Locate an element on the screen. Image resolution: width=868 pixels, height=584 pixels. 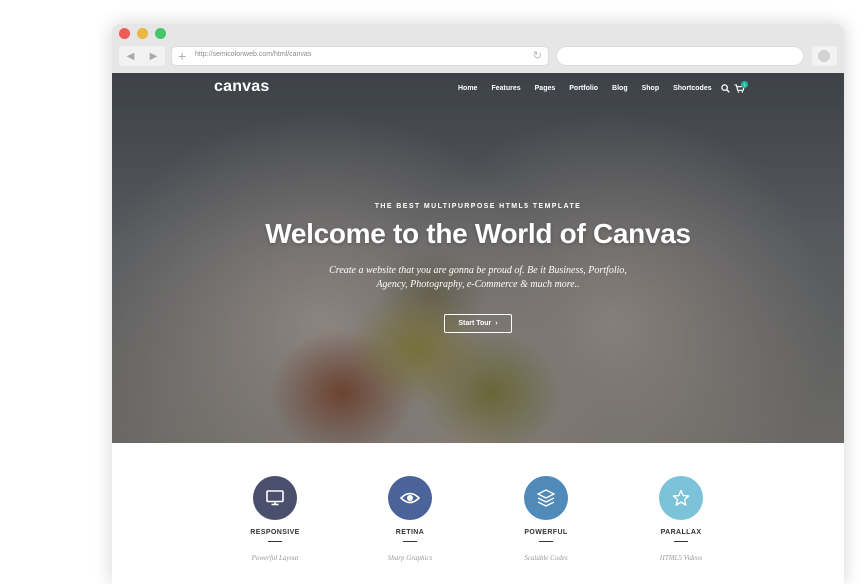
nav-item-features: Features is located at coordinates (505, 88).